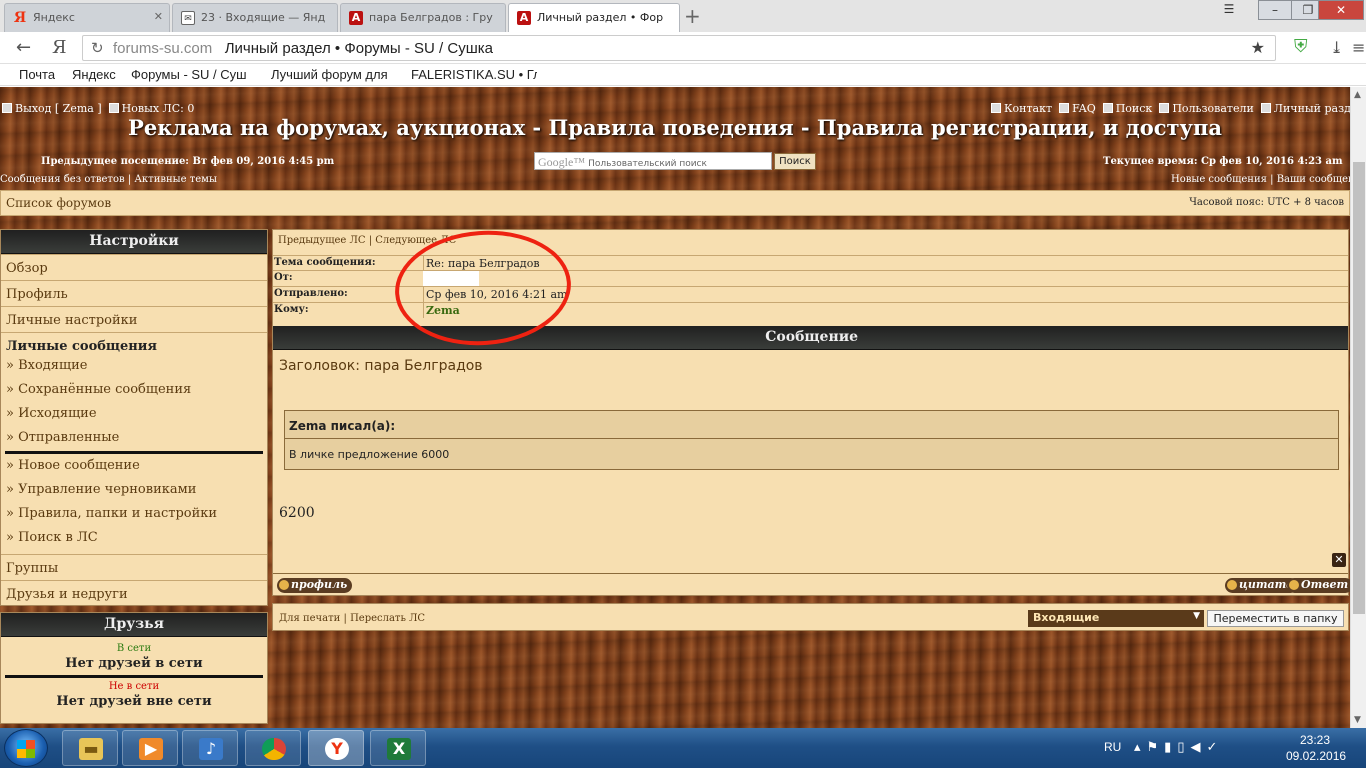 Image resolution: width=1366 pixels, height=768 pixels. I want to click on prev-pm-link: Предыдущее ЛС, so click(322, 240).